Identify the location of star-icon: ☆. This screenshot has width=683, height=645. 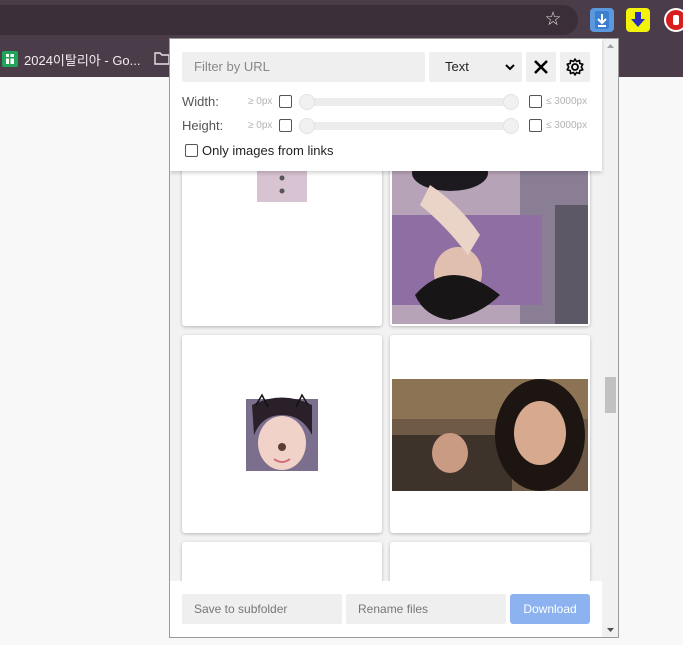
(553, 20).